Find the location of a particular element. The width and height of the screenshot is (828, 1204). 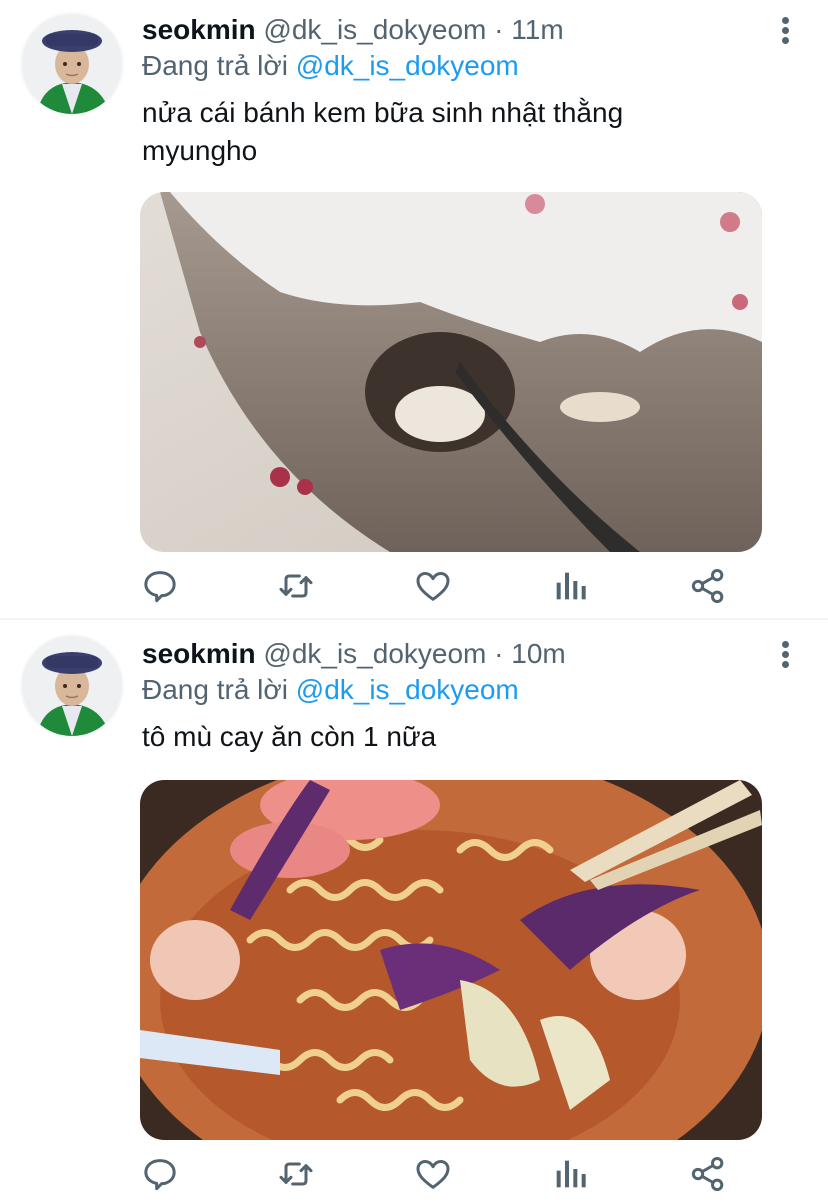

share-icon is located at coordinates (708, 1174).